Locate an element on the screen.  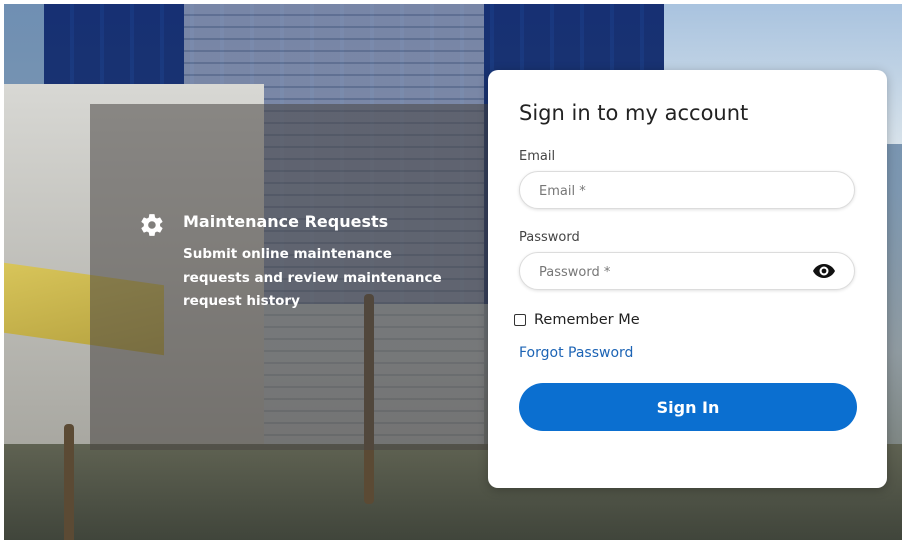
remember-me: Remember Me is located at coordinates (577, 320).